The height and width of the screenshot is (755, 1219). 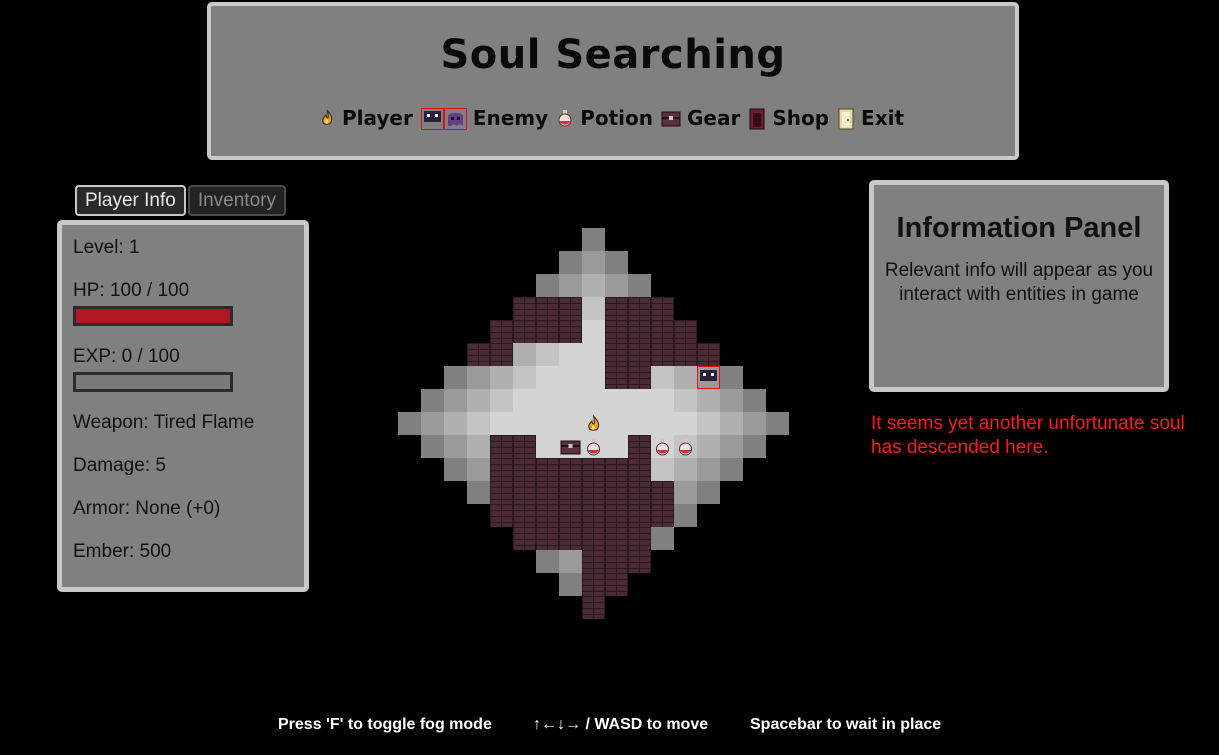 What do you see at coordinates (131, 290) in the screenshot?
I see `player-hp-label: HP: 100 / 100` at bounding box center [131, 290].